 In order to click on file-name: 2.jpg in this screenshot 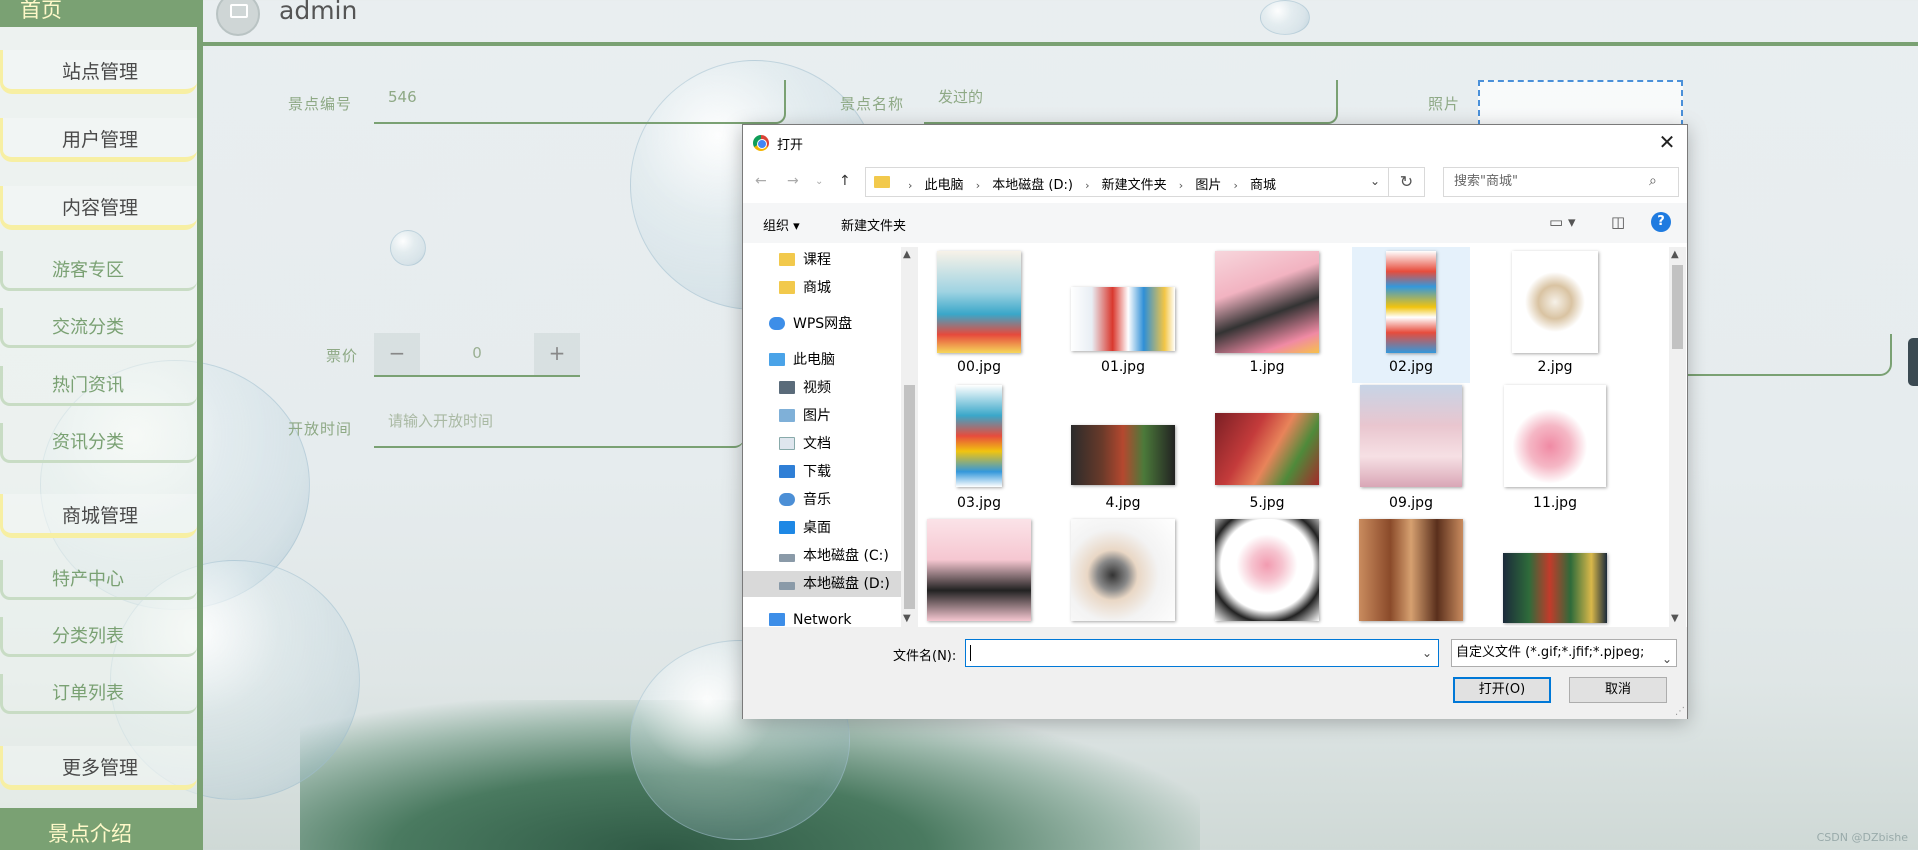, I will do `click(1555, 367)`.